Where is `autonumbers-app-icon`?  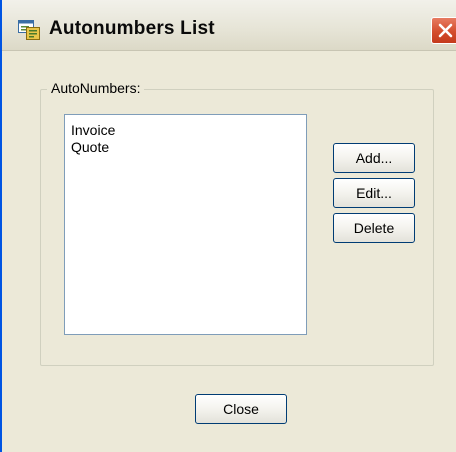
autonumbers-app-icon is located at coordinates (29, 30).